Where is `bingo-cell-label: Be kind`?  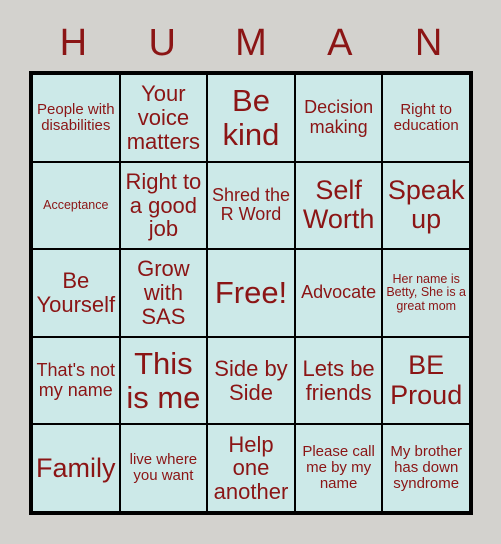 bingo-cell-label: Be kind is located at coordinates (251, 117).